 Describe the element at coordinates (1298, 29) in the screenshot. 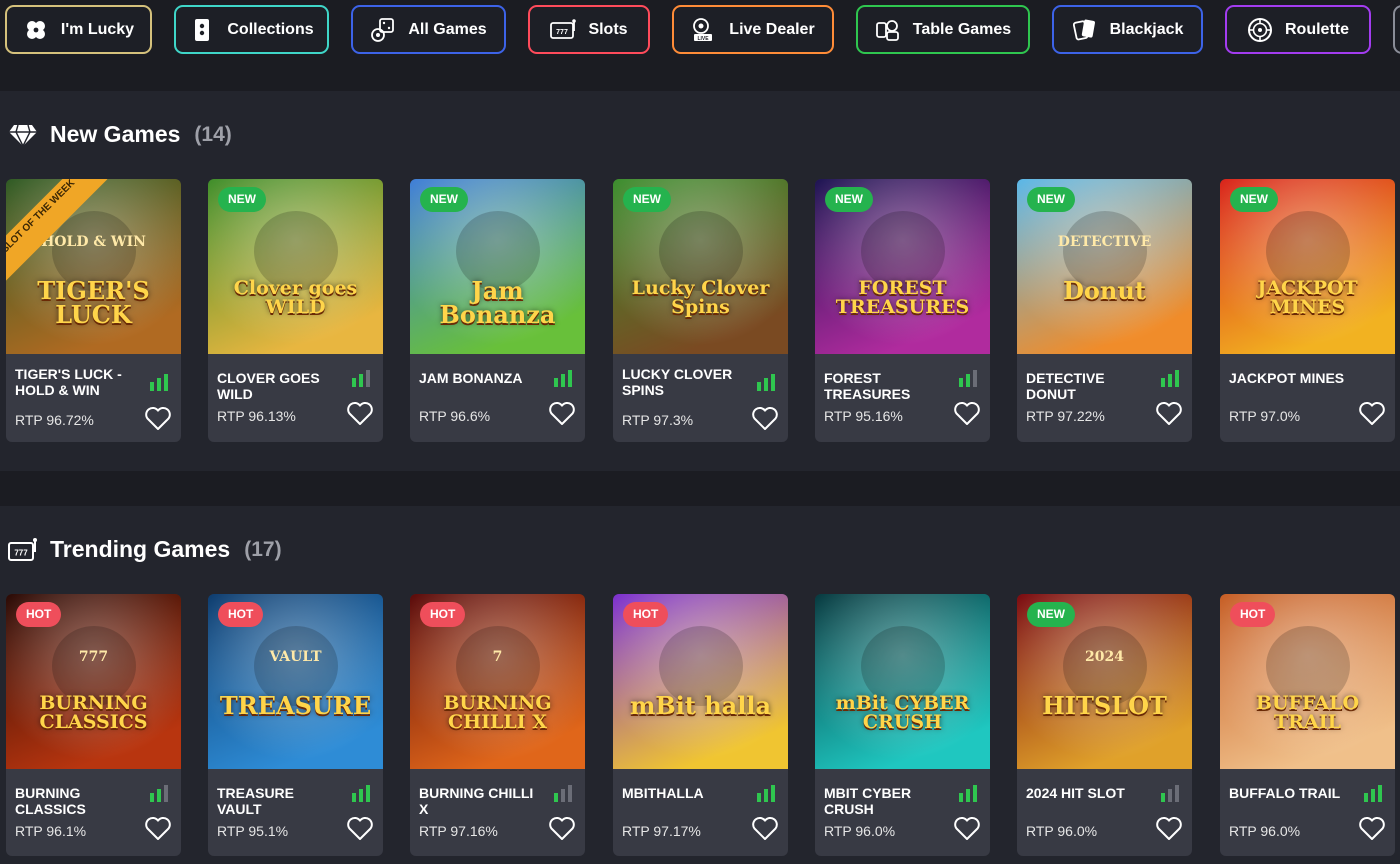

I see `category-roulette: Roulette` at that location.